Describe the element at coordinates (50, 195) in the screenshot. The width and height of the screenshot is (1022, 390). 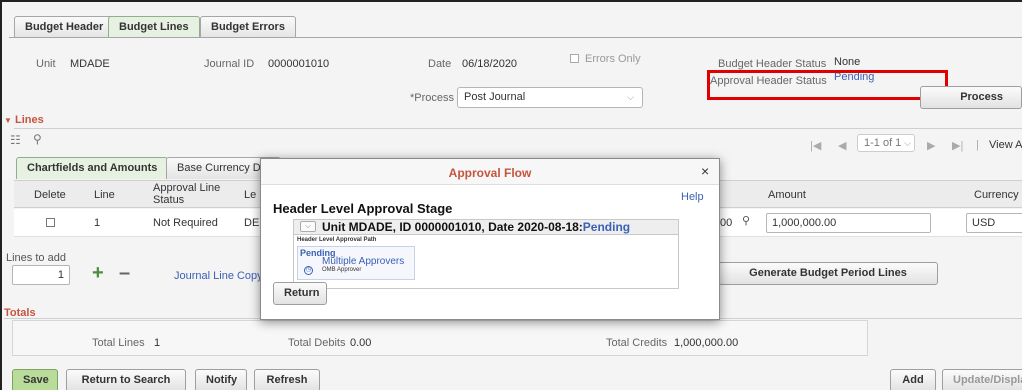
I see `col-delete: Delete` at that location.